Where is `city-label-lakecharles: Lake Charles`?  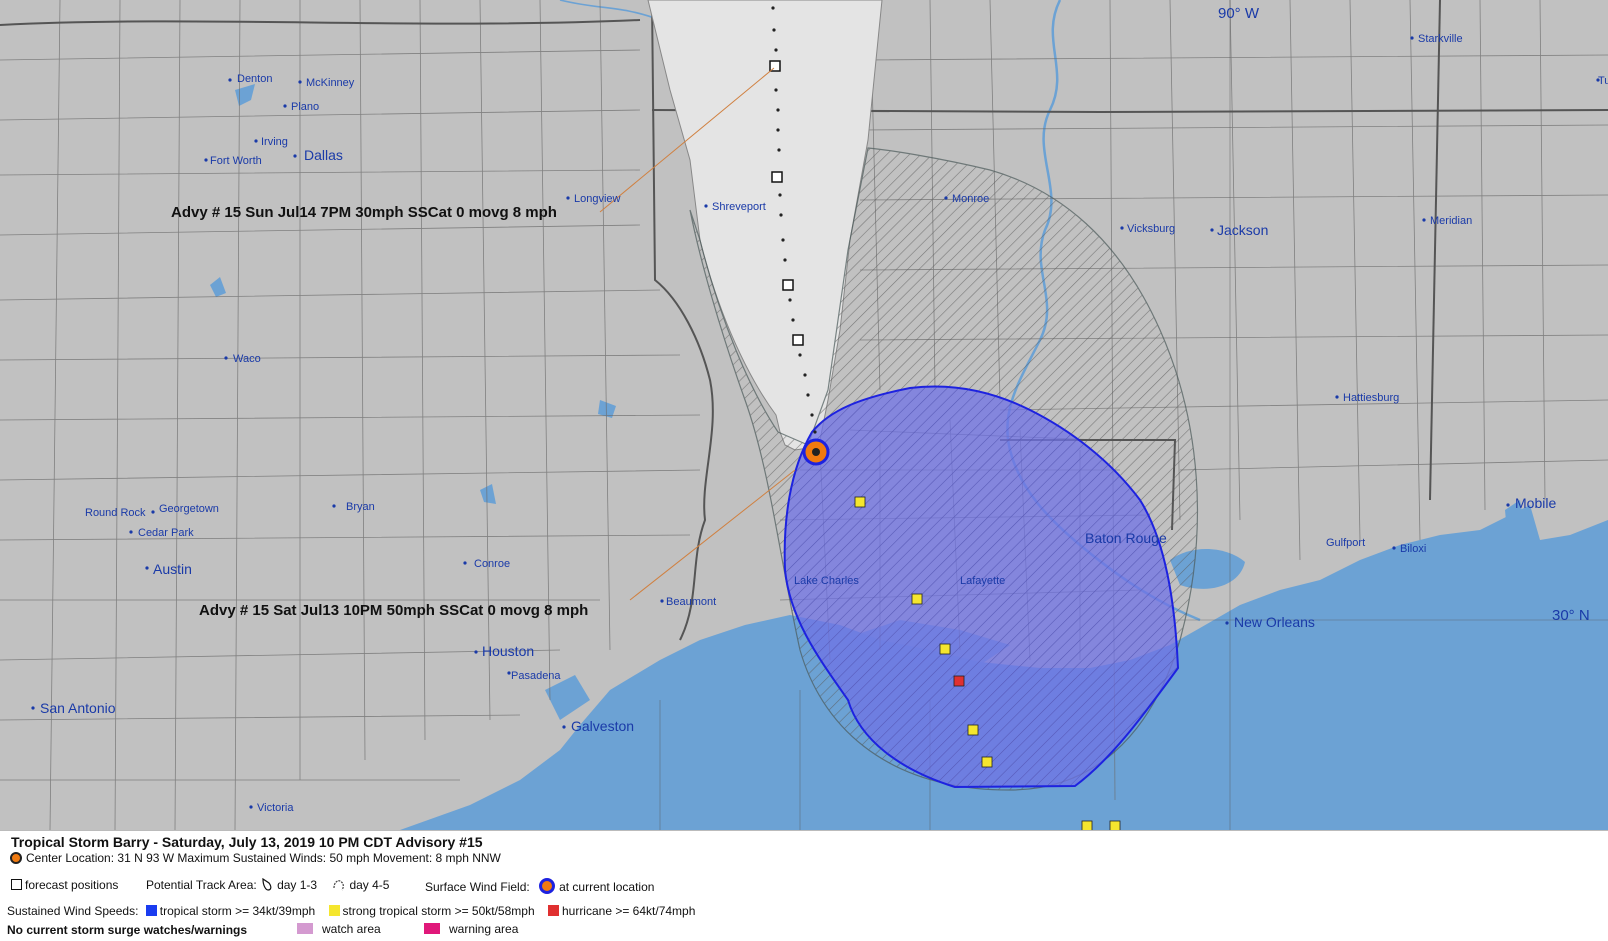
city-label-lakecharles: Lake Charles is located at coordinates (826, 581).